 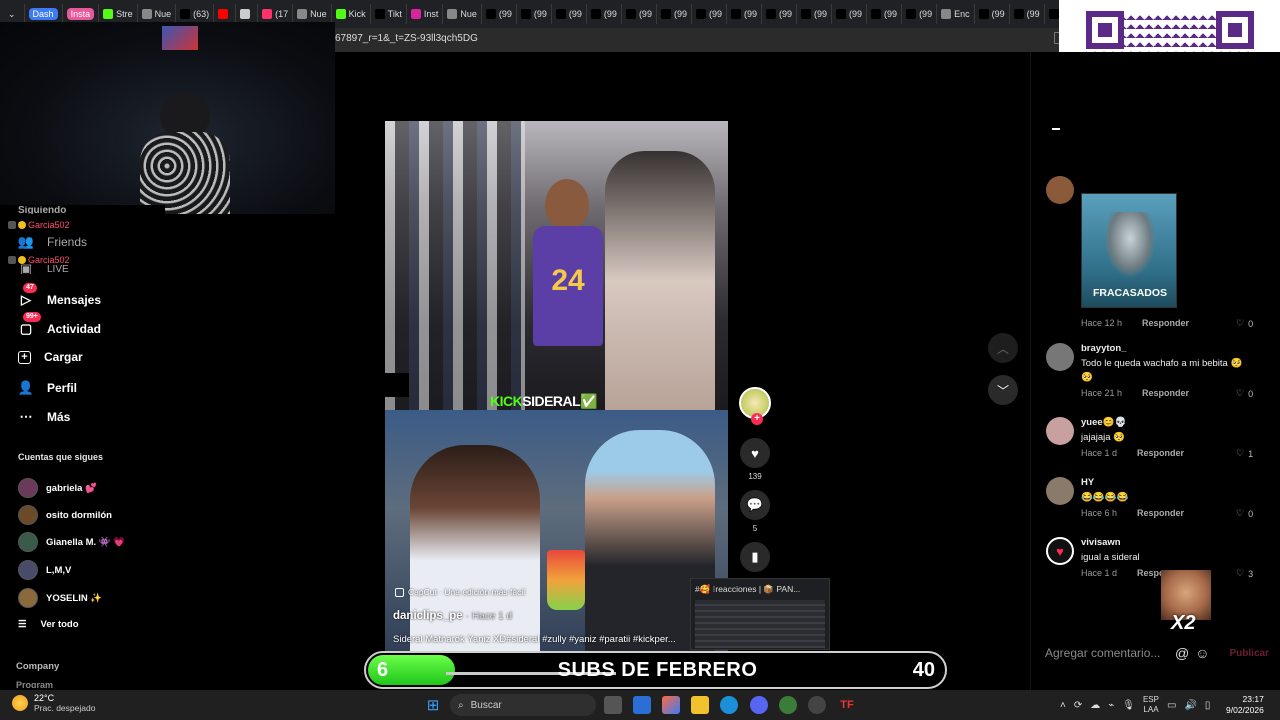 What do you see at coordinates (460, 592) in the screenshot?
I see `capcut-tag: CapCut · Una edición más fácil` at bounding box center [460, 592].